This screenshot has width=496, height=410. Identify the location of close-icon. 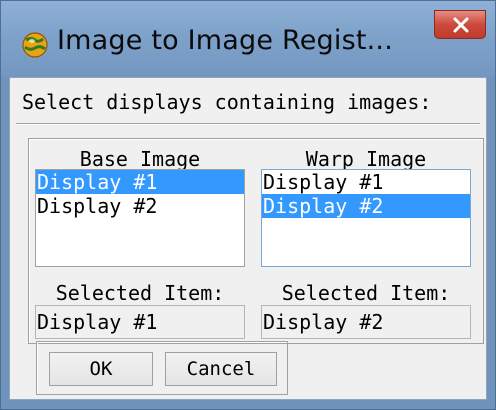
(461, 25).